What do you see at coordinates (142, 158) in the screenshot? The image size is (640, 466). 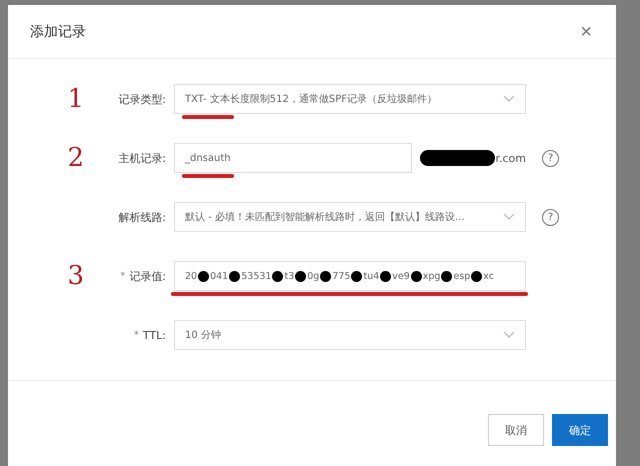 I see `field-label: 主机记录:` at bounding box center [142, 158].